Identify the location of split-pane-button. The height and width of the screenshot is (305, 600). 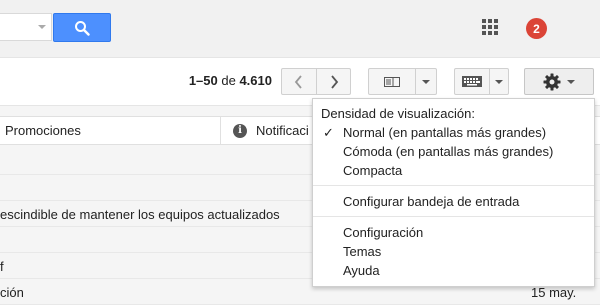
(392, 81).